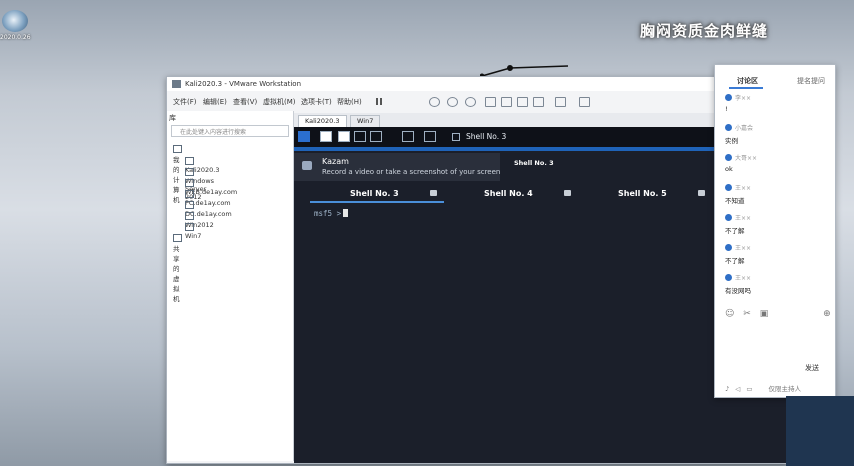  What do you see at coordinates (764, 314) in the screenshot?
I see `image-icon: ▣` at bounding box center [764, 314].